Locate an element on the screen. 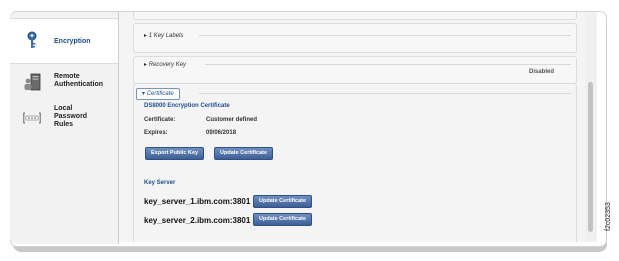 The height and width of the screenshot is (261, 619). collapse-arrow-icon: ▾ is located at coordinates (144, 94).